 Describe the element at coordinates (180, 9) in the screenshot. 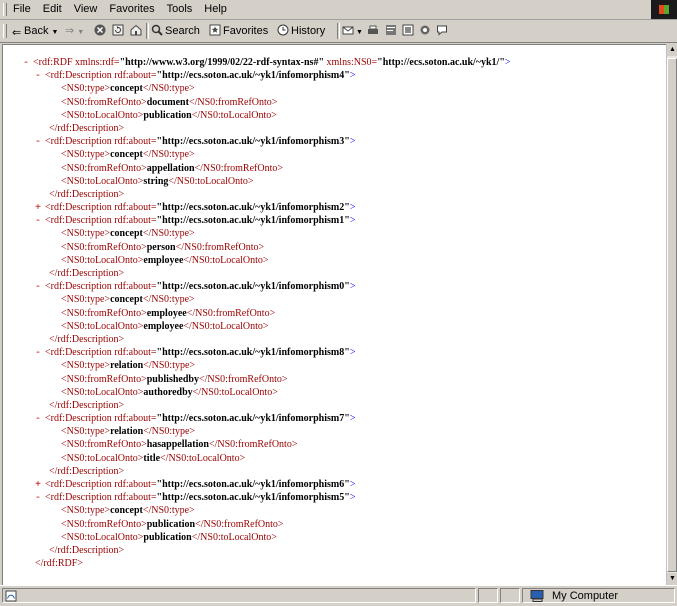

I see `menu-tools: Tools` at that location.